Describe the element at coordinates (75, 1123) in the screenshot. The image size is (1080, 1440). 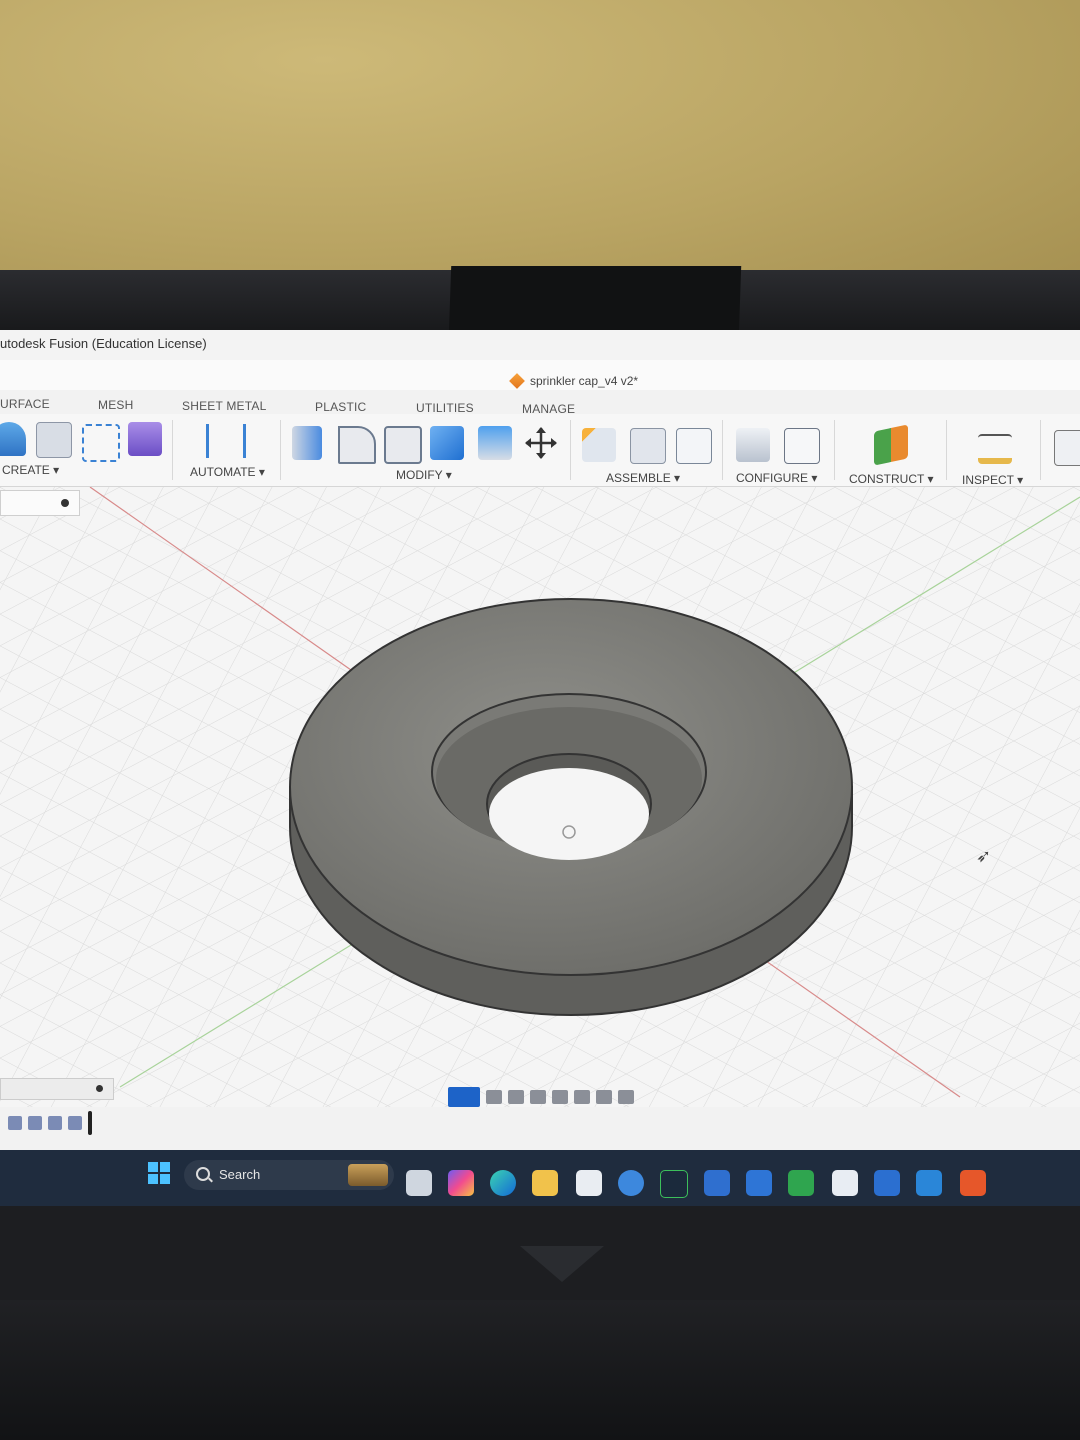
I see `timeline-fillet-icon` at that location.